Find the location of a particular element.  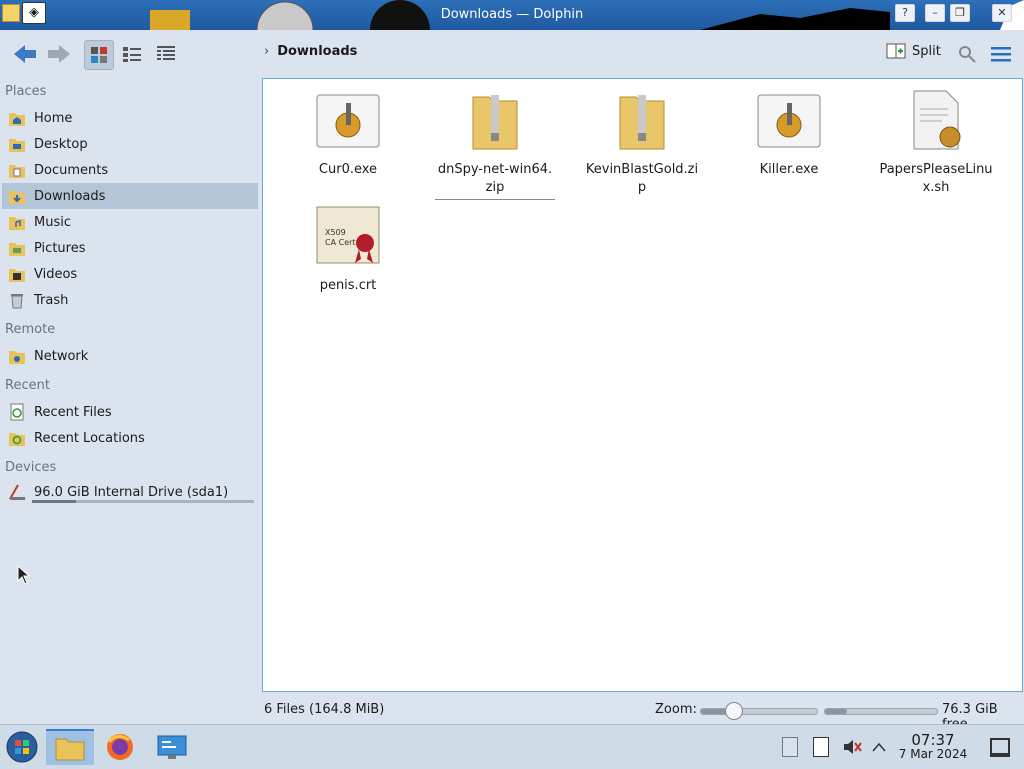

pictures-folder-icon is located at coordinates (17, 248).